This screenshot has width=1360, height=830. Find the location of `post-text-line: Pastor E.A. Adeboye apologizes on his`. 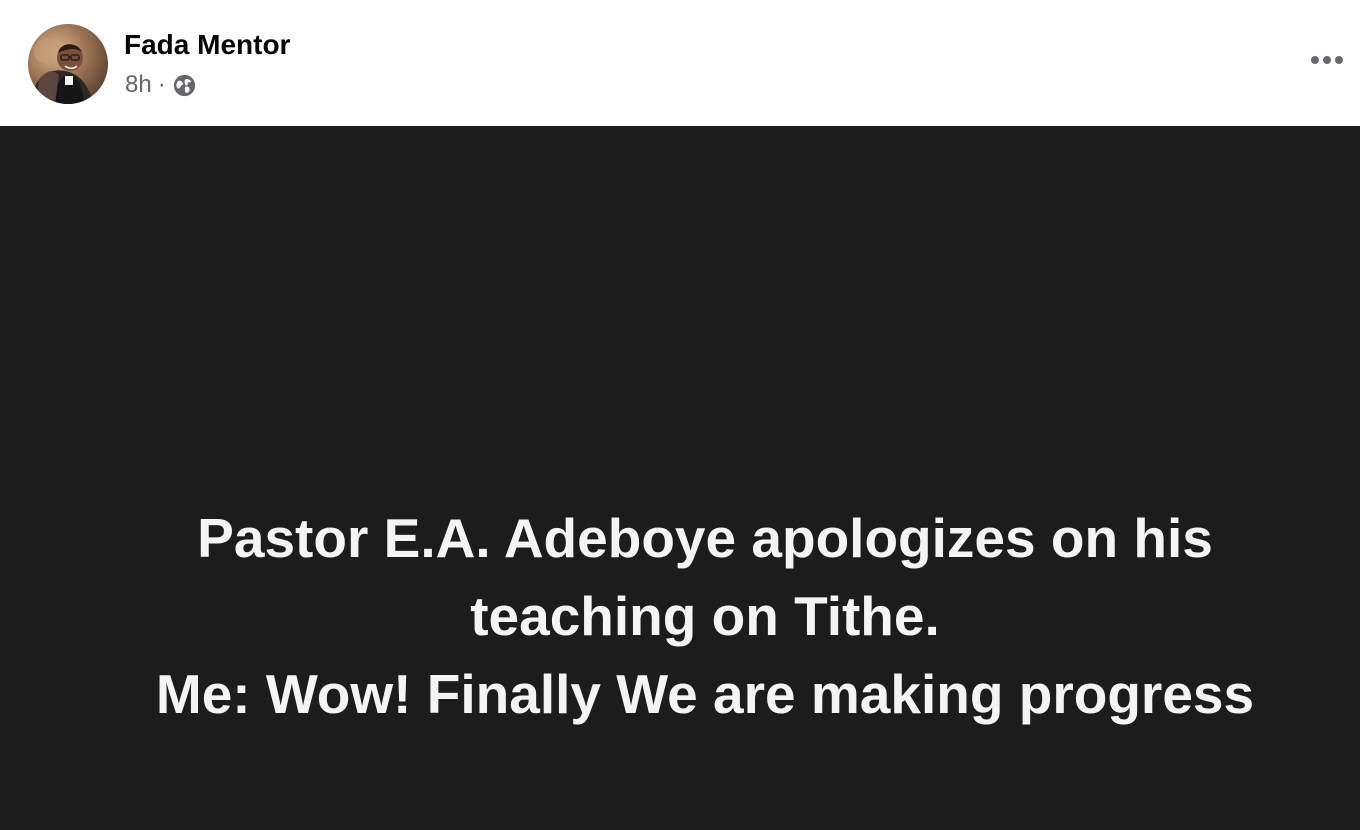

post-text-line: Pastor E.A. Adeboye apologizes on his is located at coordinates (705, 538).